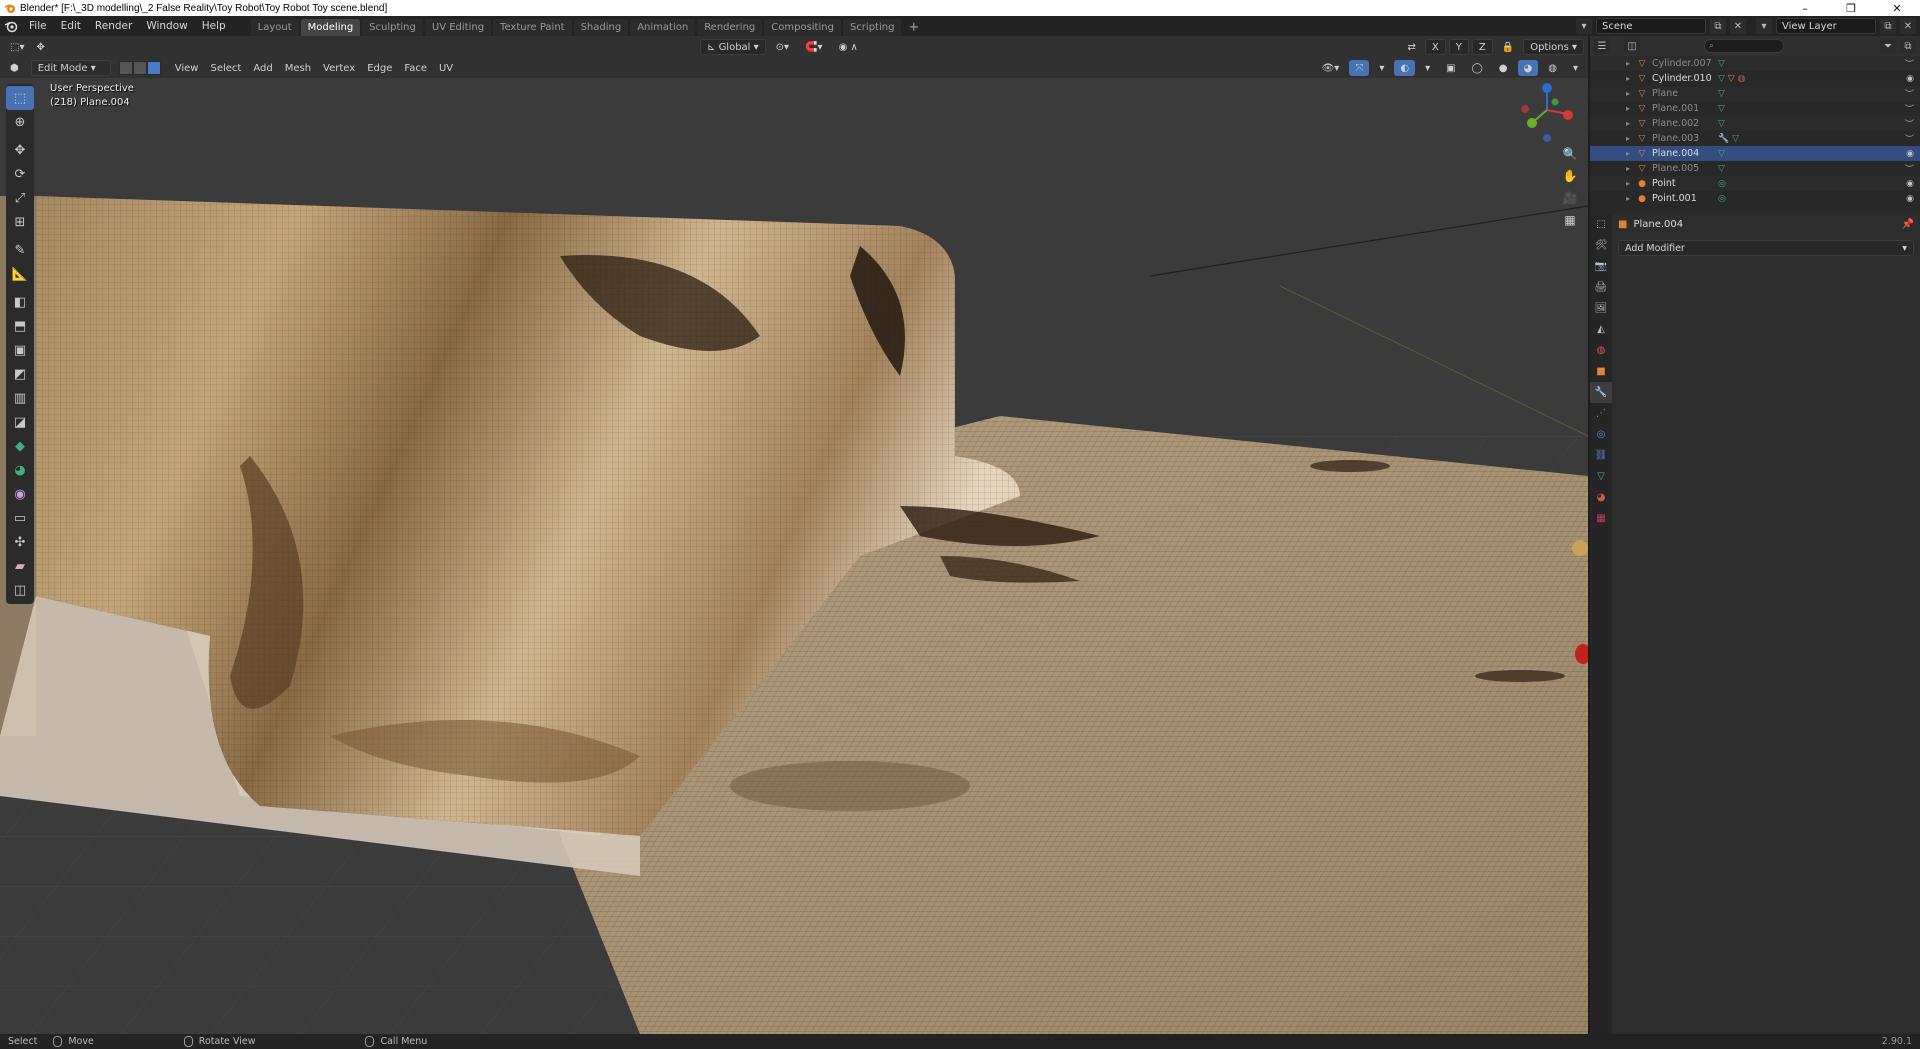 The image size is (1920, 1049). What do you see at coordinates (139, 68) in the screenshot?
I see `edge-select-icon` at bounding box center [139, 68].